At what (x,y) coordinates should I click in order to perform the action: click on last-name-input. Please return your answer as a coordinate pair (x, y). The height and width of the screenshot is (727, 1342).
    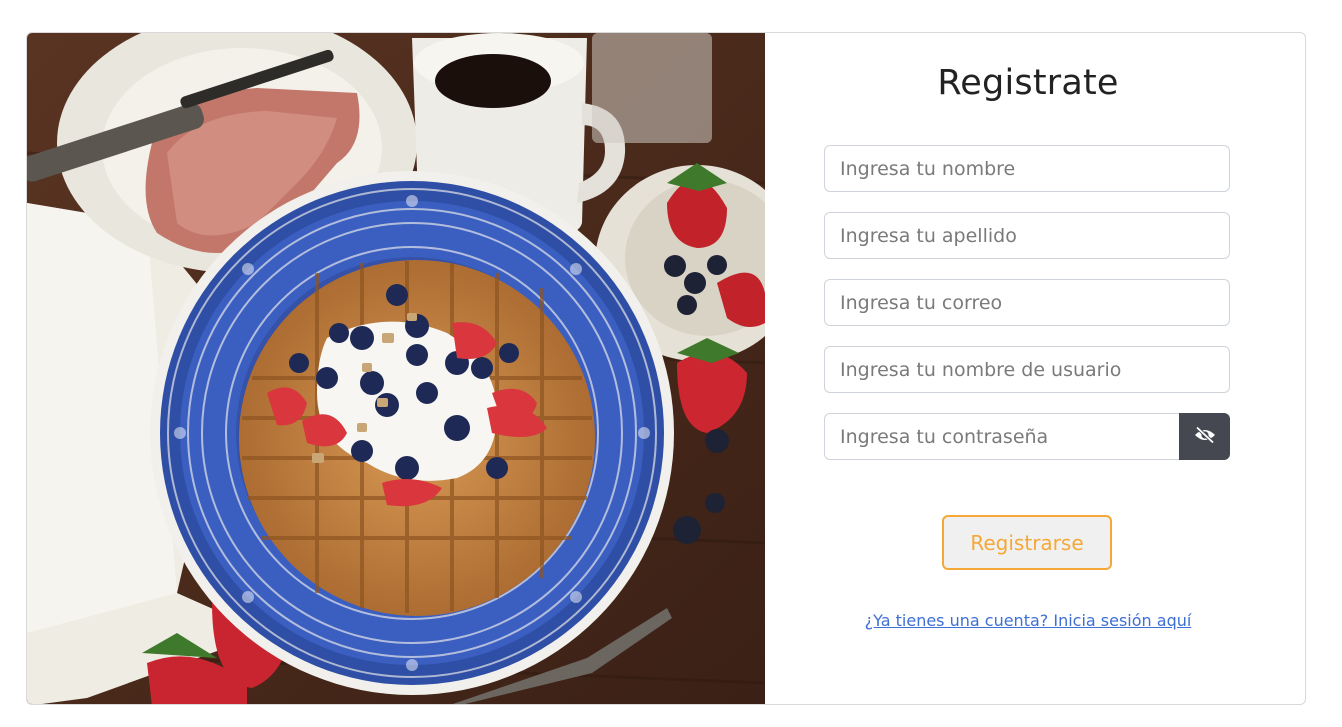
    Looking at the image, I should click on (1027, 235).